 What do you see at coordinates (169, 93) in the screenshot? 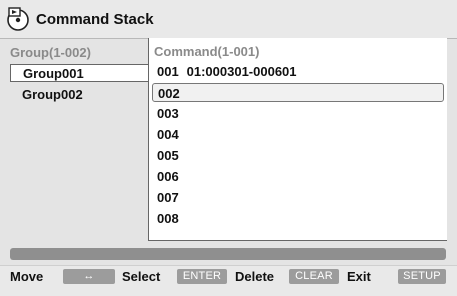
I see `command-number: 002` at bounding box center [169, 93].